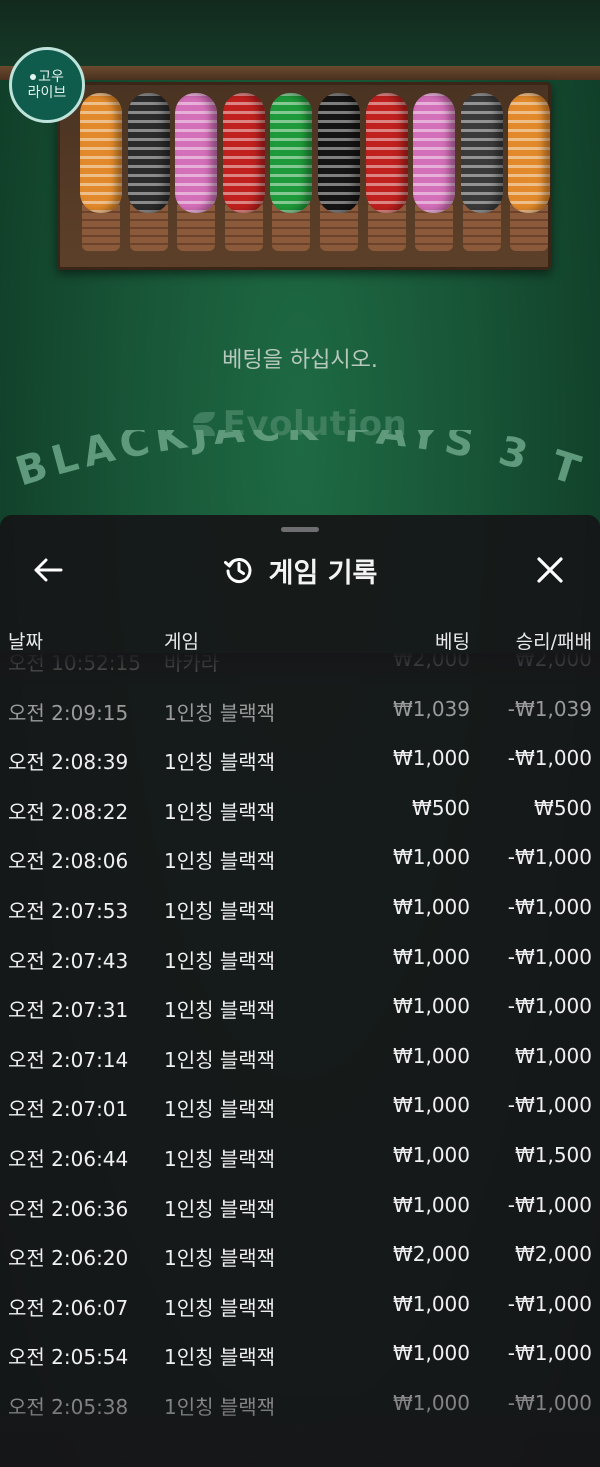 This screenshot has width=600, height=1467. What do you see at coordinates (68, 1258) in the screenshot?
I see `history-cell-date: 오전 2:06:20` at bounding box center [68, 1258].